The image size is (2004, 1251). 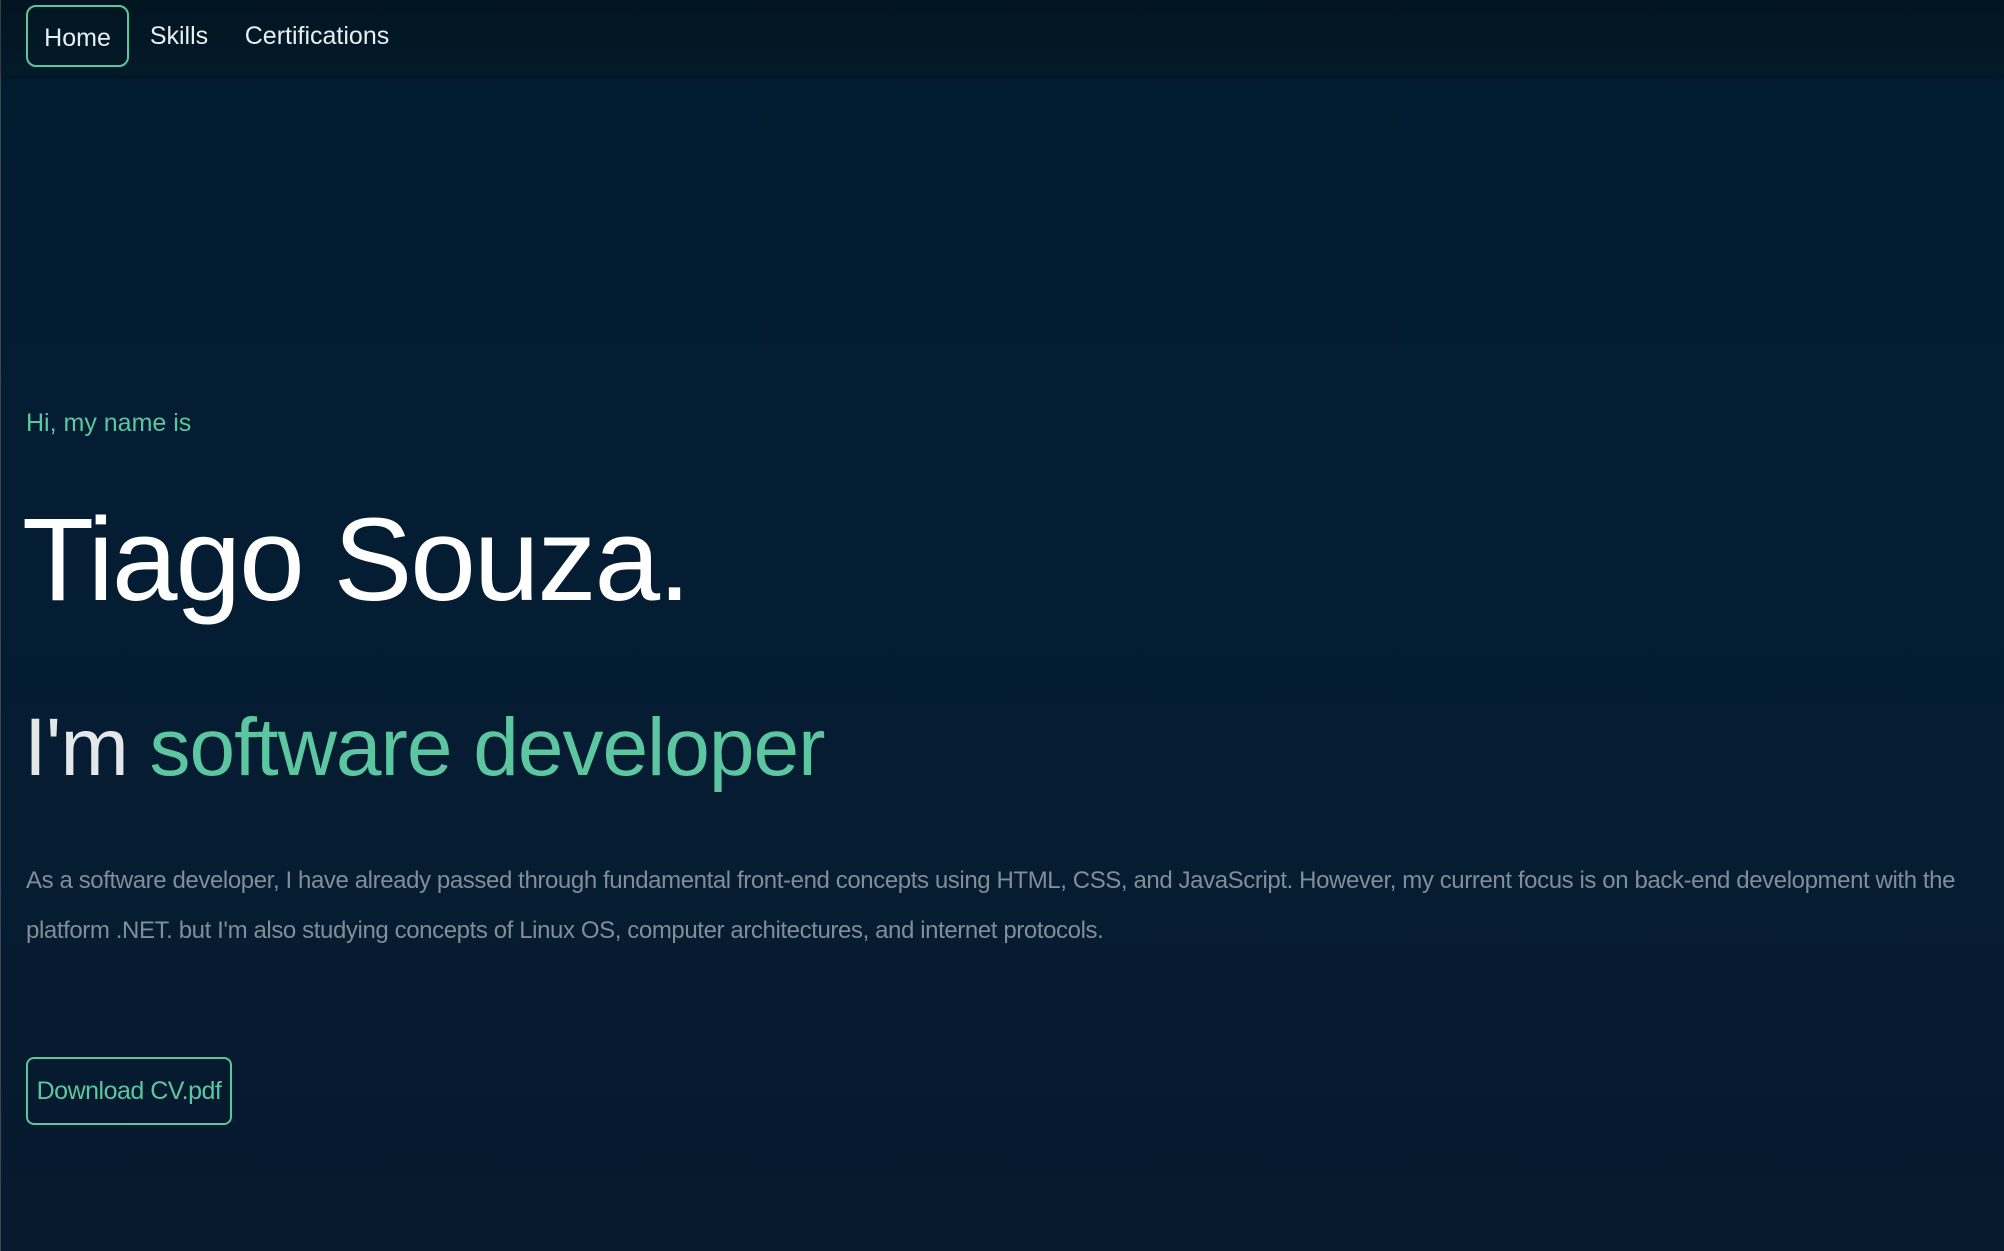 I want to click on greeting-text: Hi, my name is, so click(x=109, y=423).